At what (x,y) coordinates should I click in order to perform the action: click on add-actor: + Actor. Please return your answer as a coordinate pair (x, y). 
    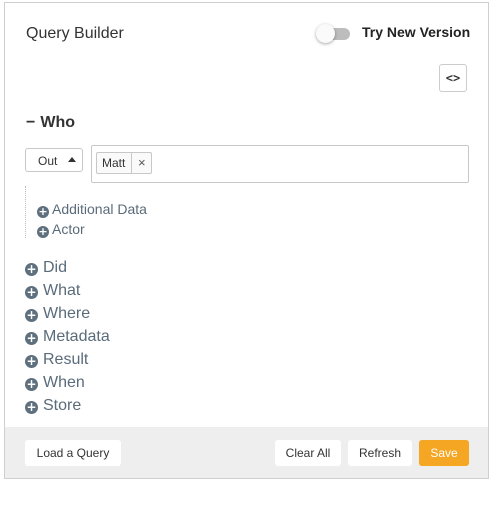
    Looking at the image, I should click on (61, 229).